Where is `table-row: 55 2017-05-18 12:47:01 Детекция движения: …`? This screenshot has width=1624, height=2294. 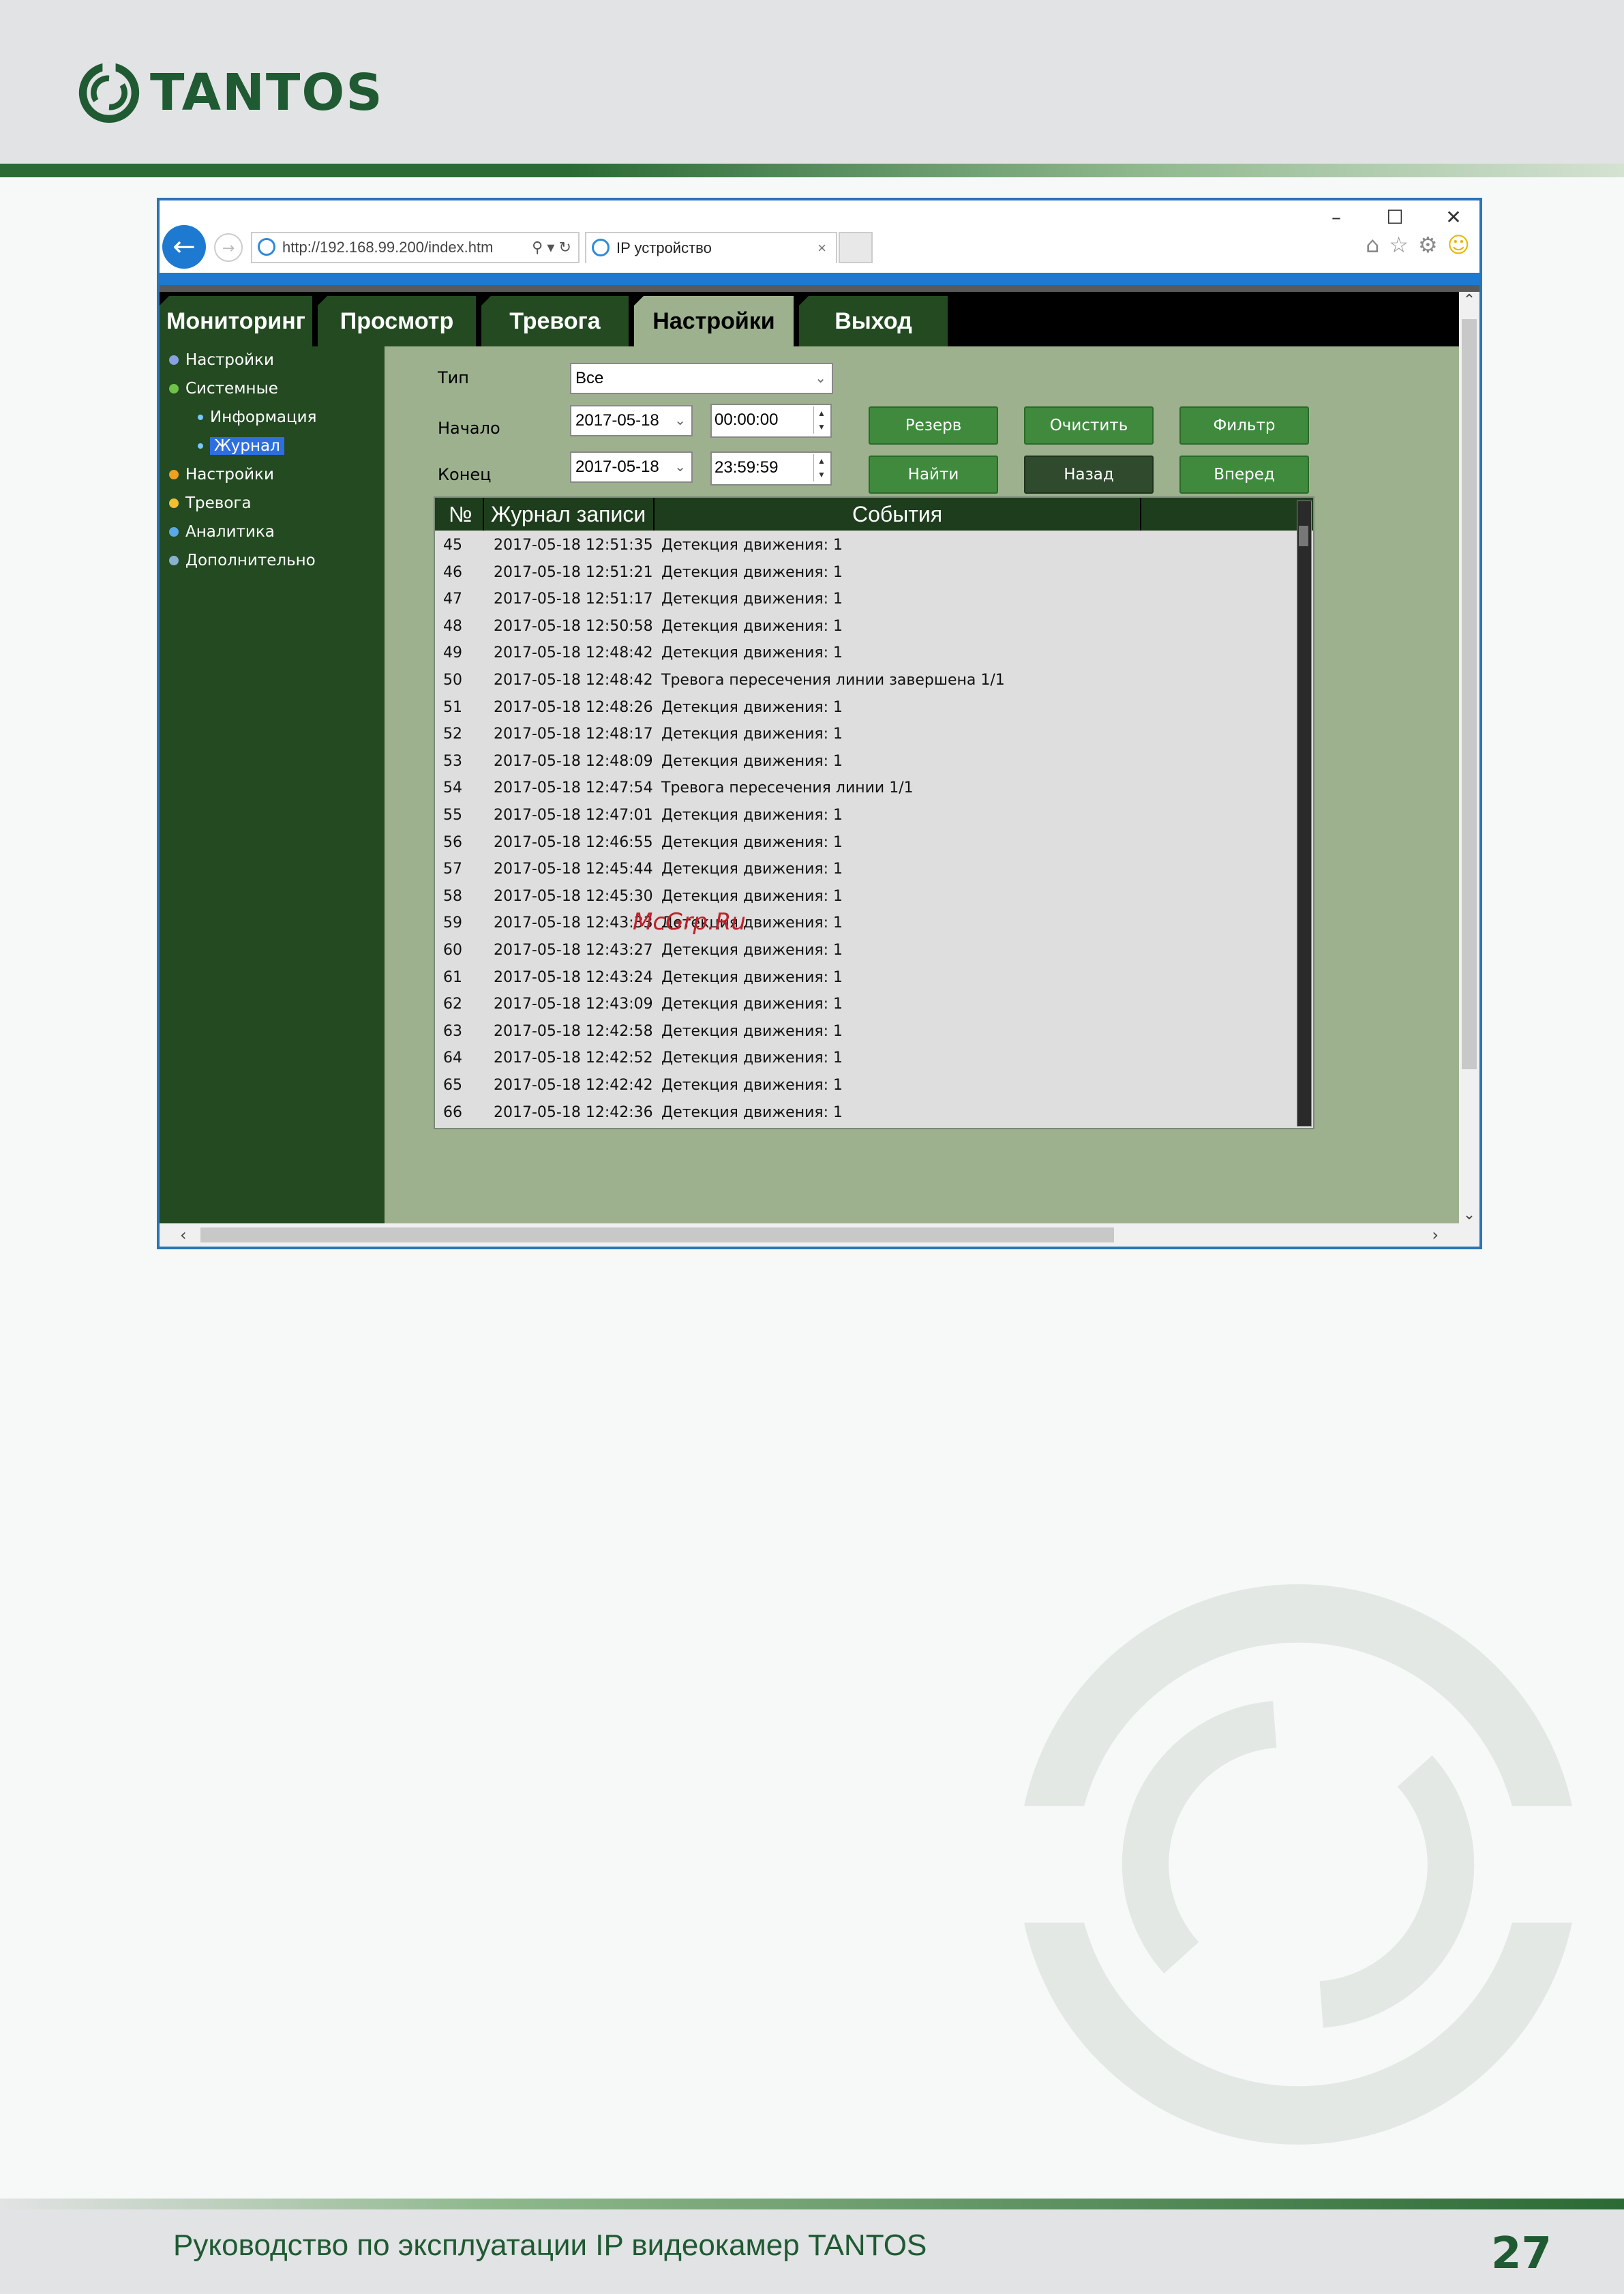 table-row: 55 2017-05-18 12:47:01 Детекция движения: … is located at coordinates (864, 816).